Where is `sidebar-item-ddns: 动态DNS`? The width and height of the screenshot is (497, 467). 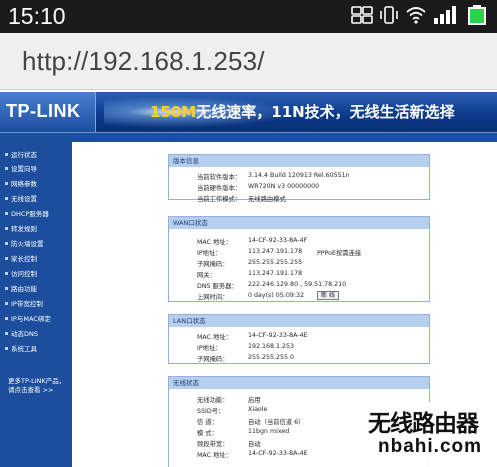
sidebar-item-ddns: 动态DNS is located at coordinates (36, 333).